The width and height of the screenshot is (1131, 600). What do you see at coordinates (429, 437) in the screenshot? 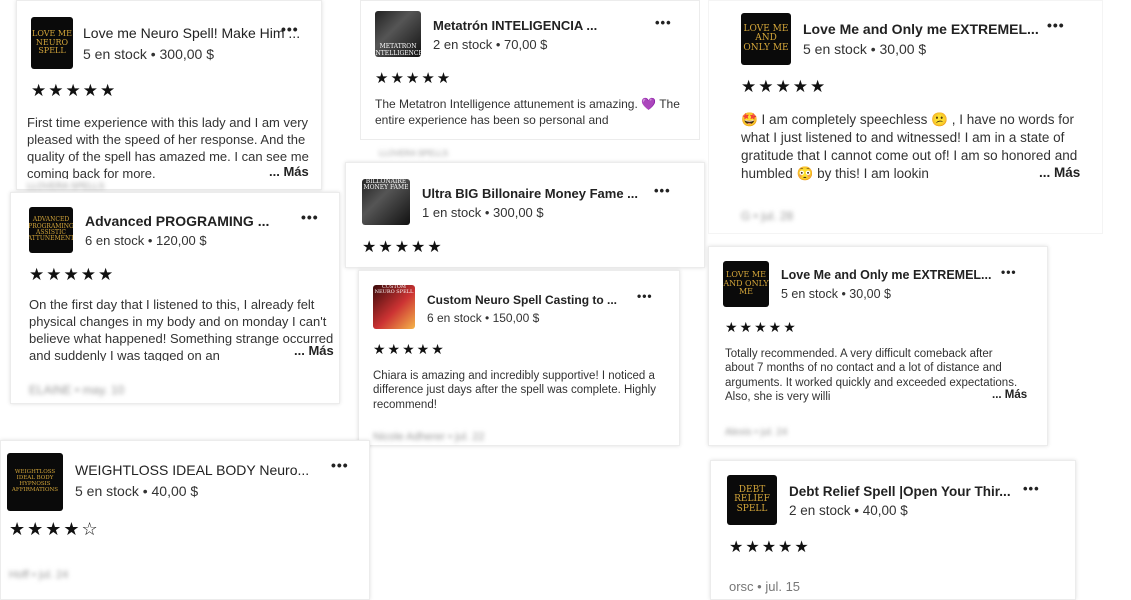
I see `review-meta: Nicole Adherer • jul. 22` at bounding box center [429, 437].